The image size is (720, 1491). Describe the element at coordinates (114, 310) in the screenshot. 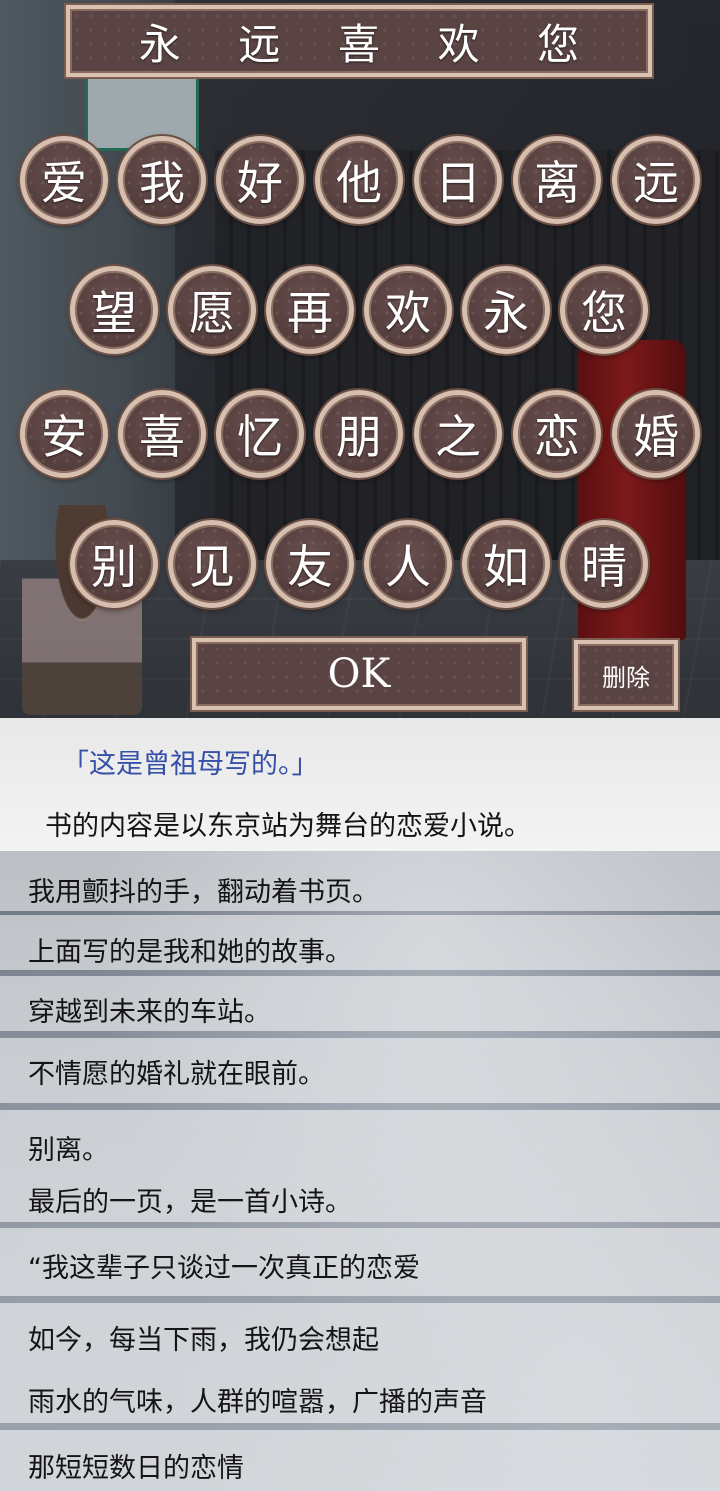

I see `char-tile: 望` at that location.